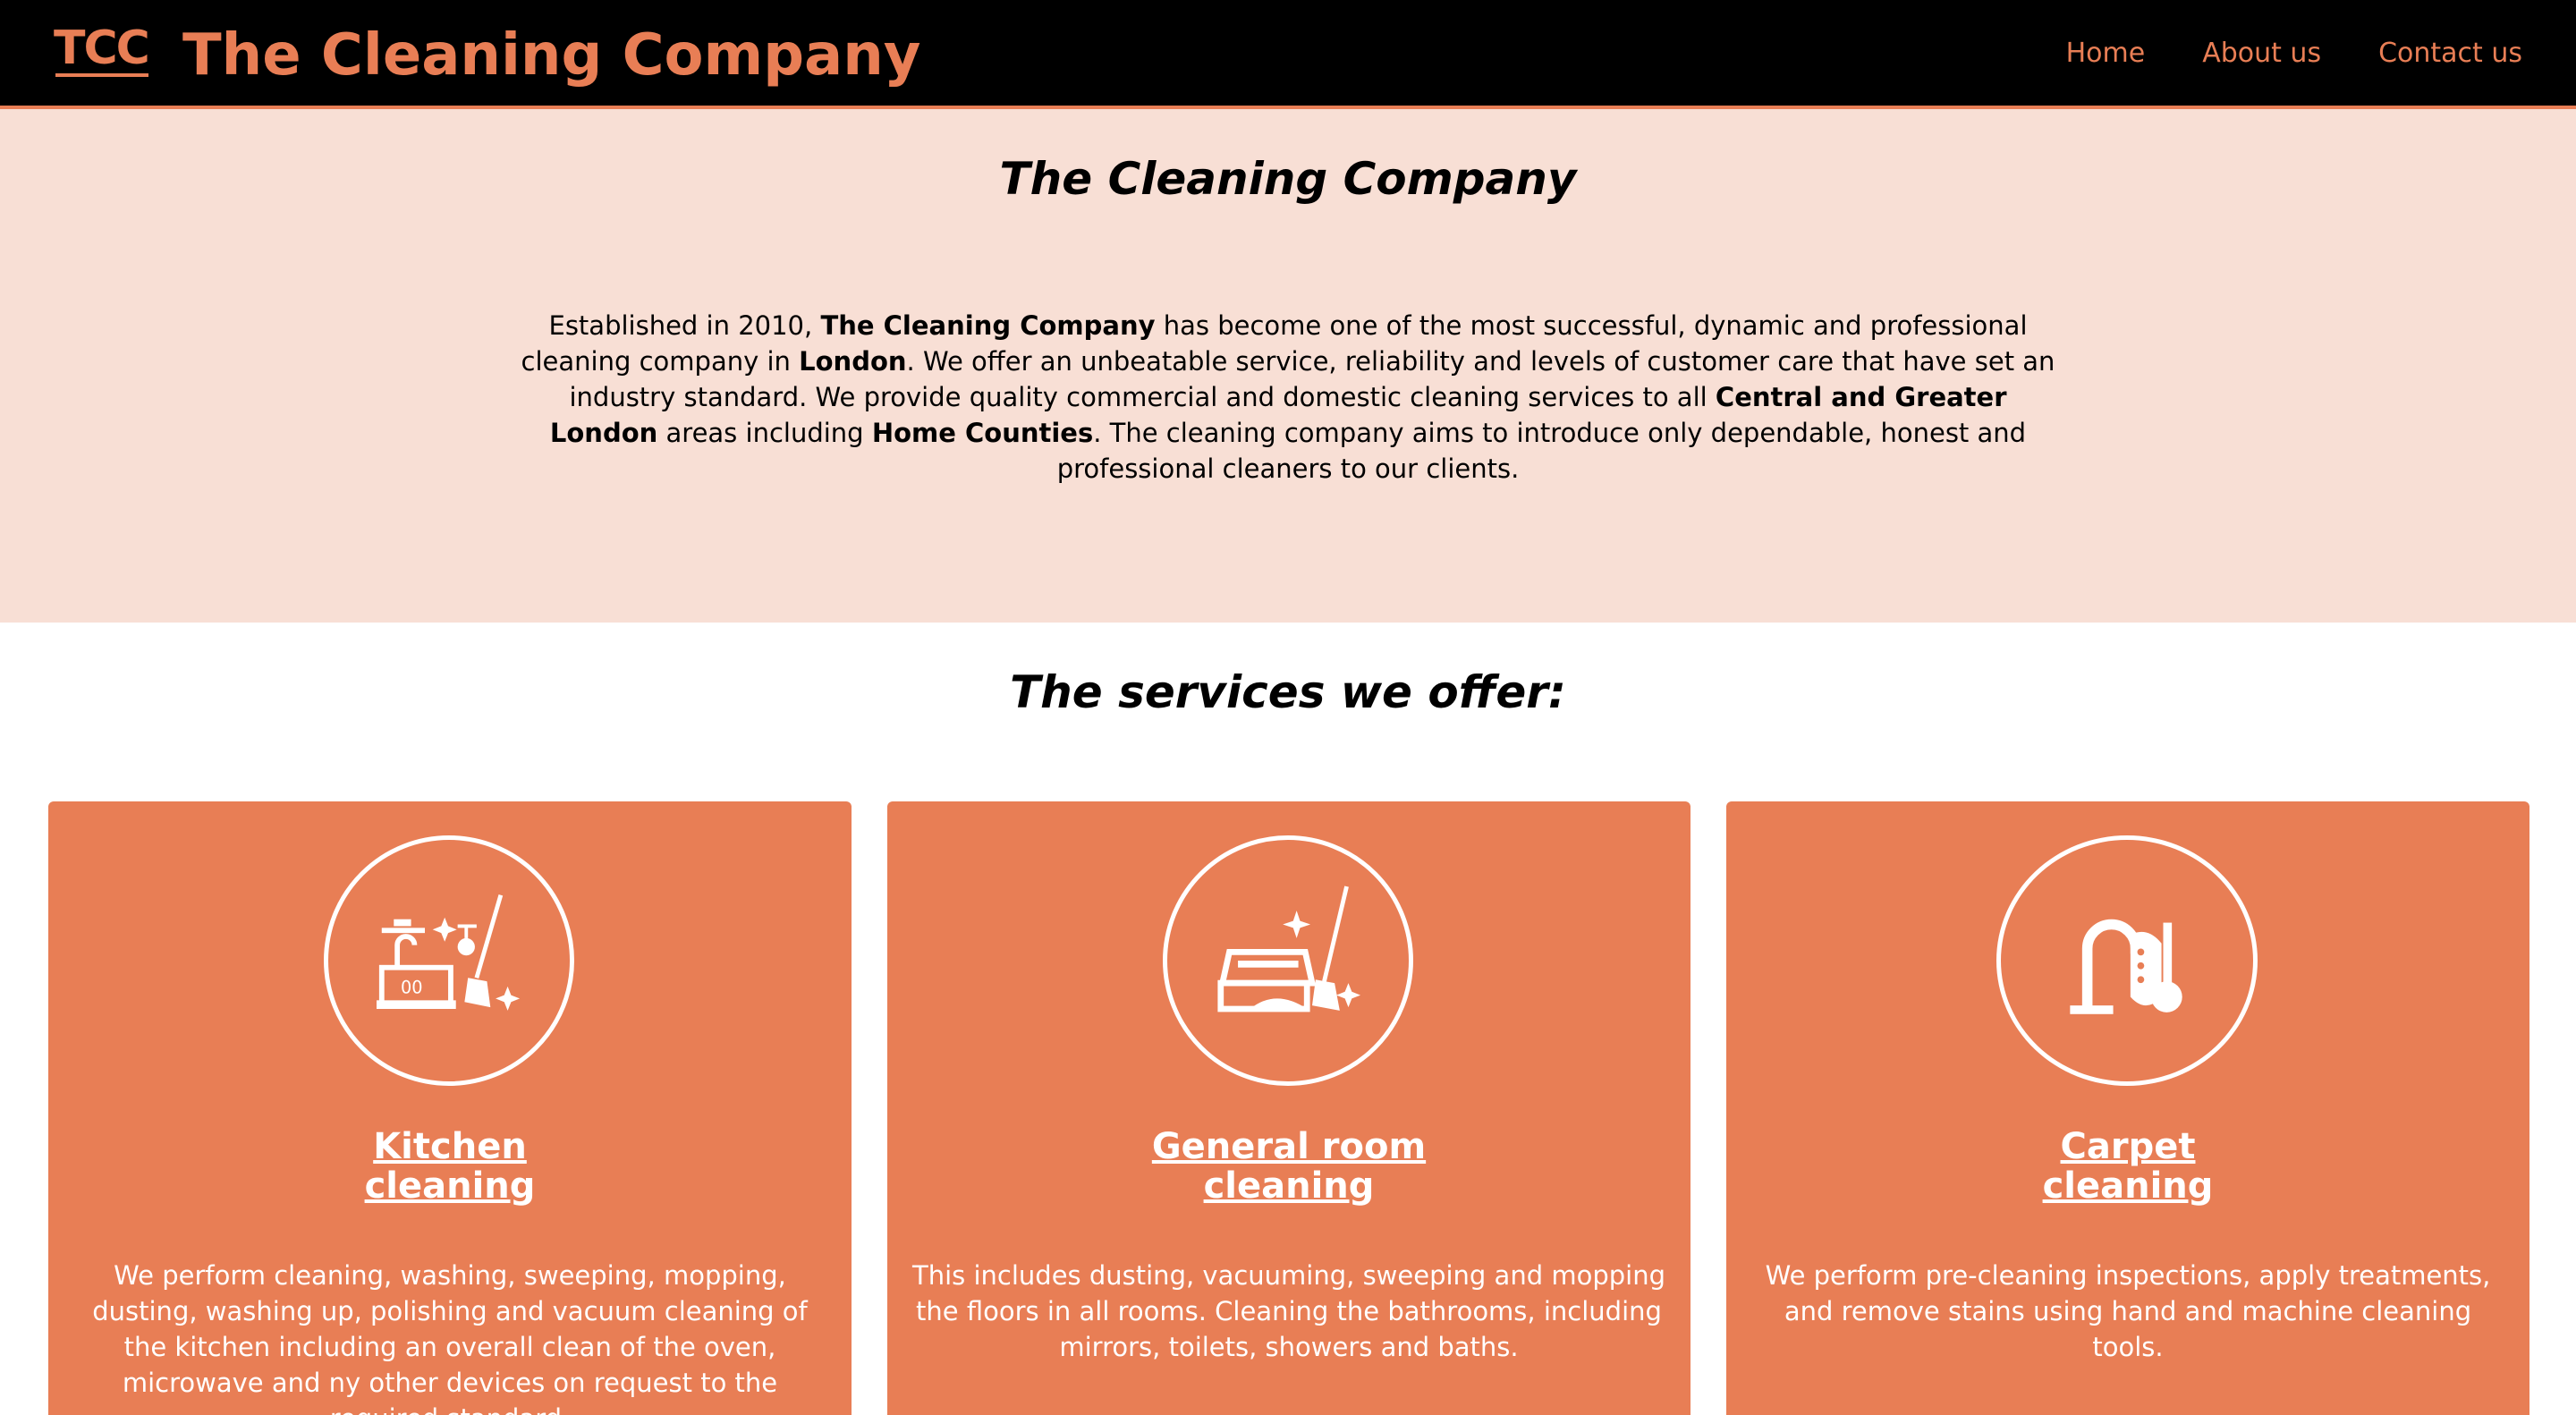 The height and width of the screenshot is (1415, 2576). I want to click on logo-text: TCC, so click(102, 48).